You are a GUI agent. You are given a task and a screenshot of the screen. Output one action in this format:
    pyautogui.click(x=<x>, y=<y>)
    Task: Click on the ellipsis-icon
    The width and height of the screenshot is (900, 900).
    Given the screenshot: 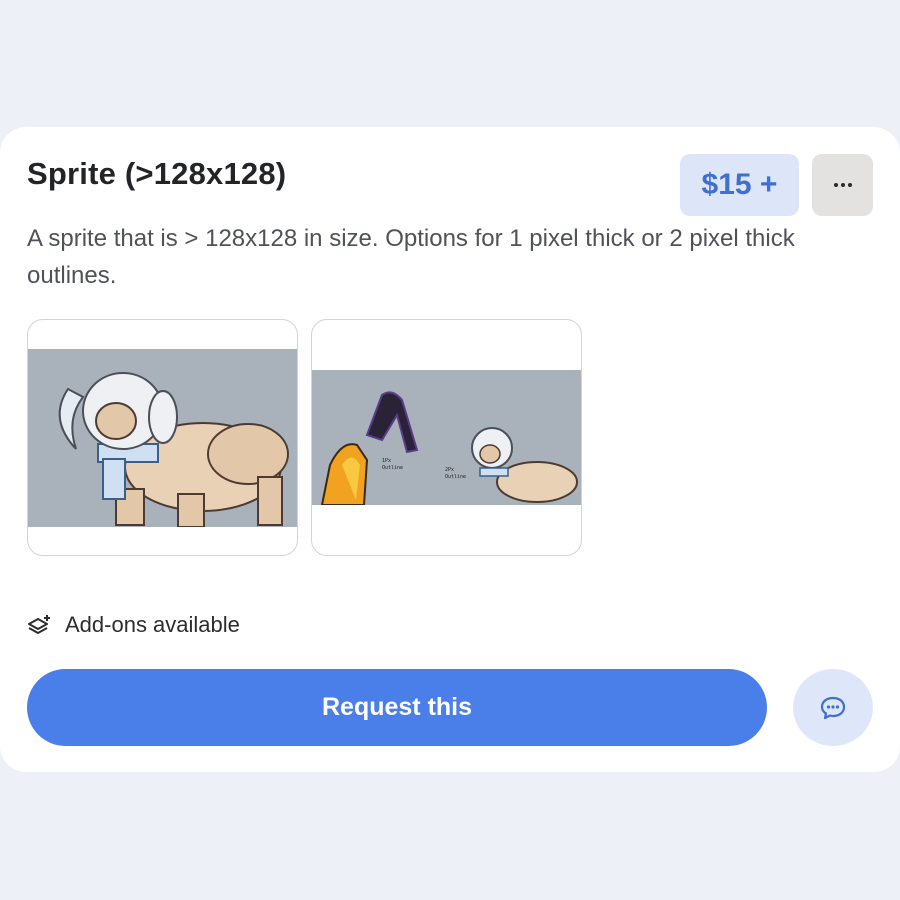 What is the action you would take?
    pyautogui.click(x=835, y=185)
    